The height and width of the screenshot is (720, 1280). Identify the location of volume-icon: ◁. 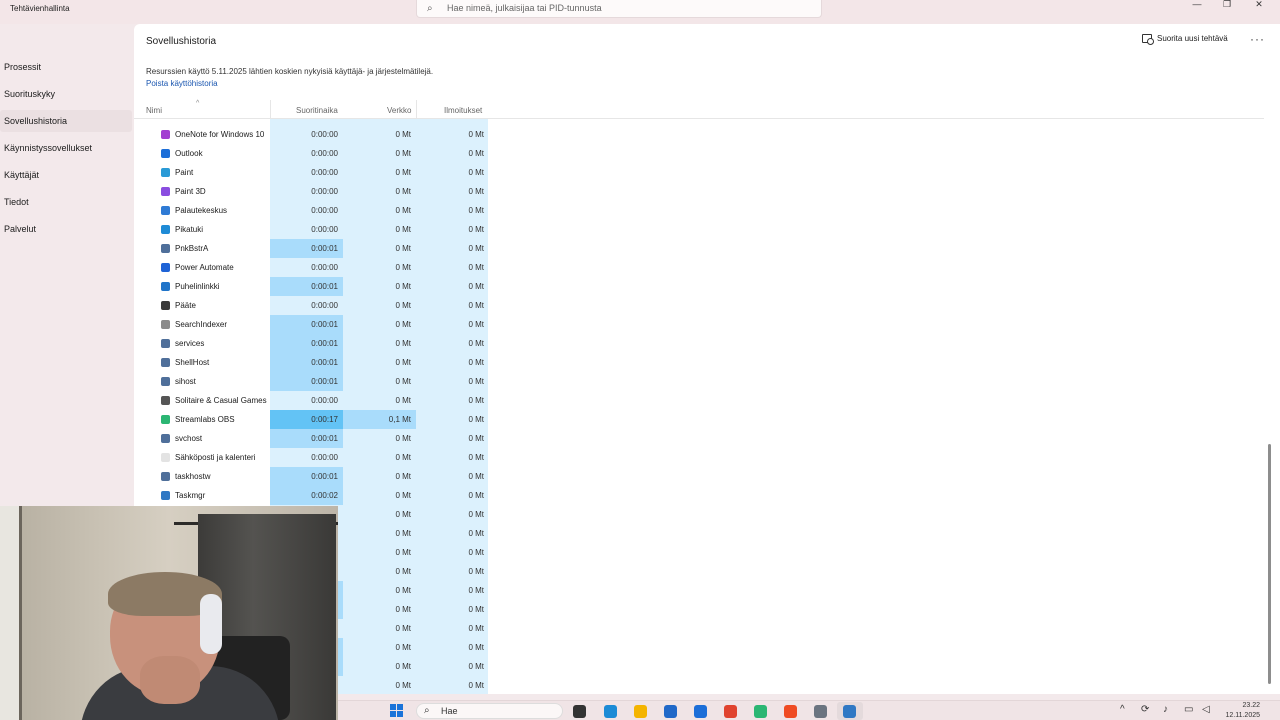
(1206, 709).